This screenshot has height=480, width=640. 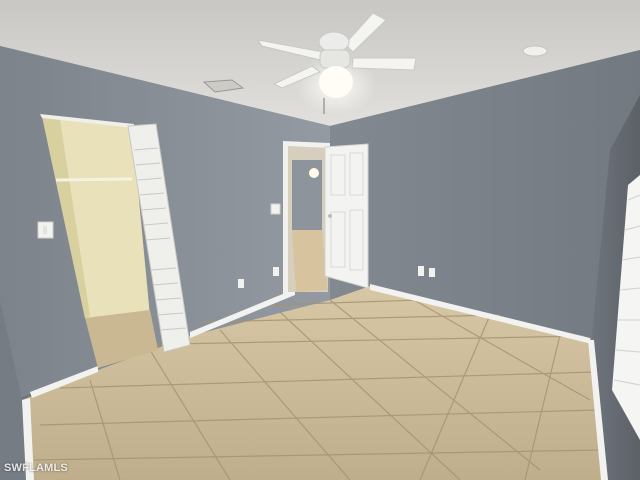 What do you see at coordinates (314, 173) in the screenshot?
I see `hallway-light` at bounding box center [314, 173].